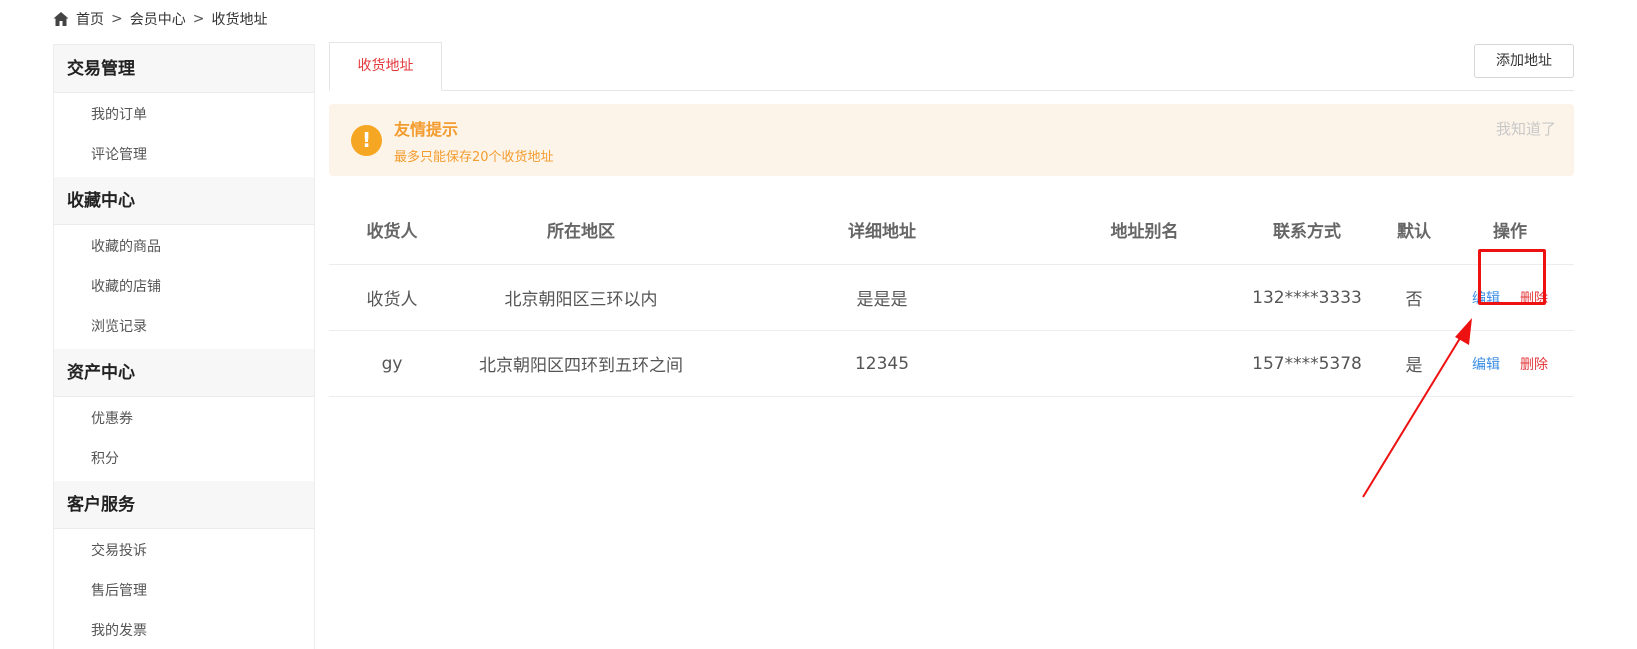 Image resolution: width=1637 pixels, height=649 pixels. Describe the element at coordinates (1526, 128) in the screenshot. I see `notice-dismiss-button: 我知道了` at that location.